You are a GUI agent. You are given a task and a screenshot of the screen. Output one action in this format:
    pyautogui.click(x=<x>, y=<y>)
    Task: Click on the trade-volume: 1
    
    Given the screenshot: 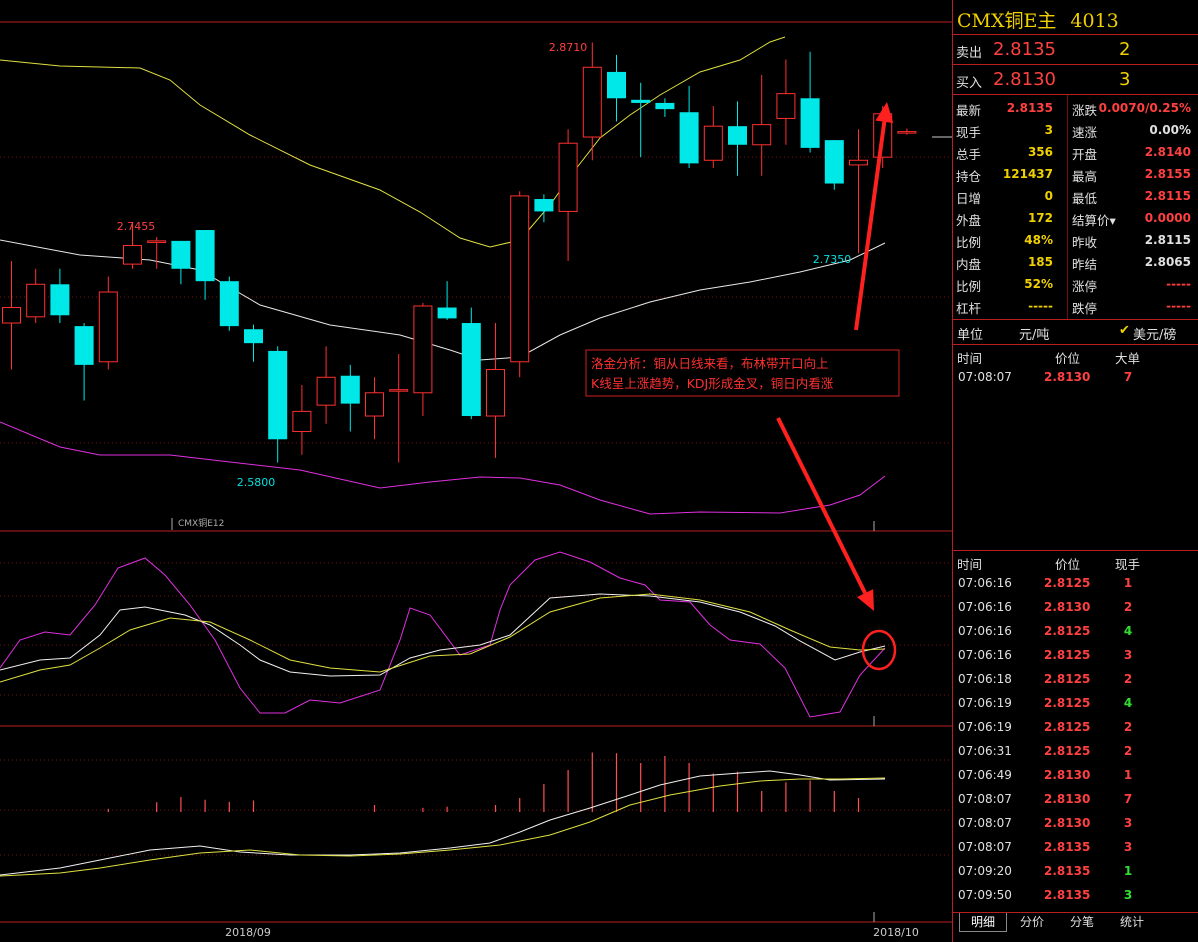 What is the action you would take?
    pyautogui.click(x=1128, y=871)
    